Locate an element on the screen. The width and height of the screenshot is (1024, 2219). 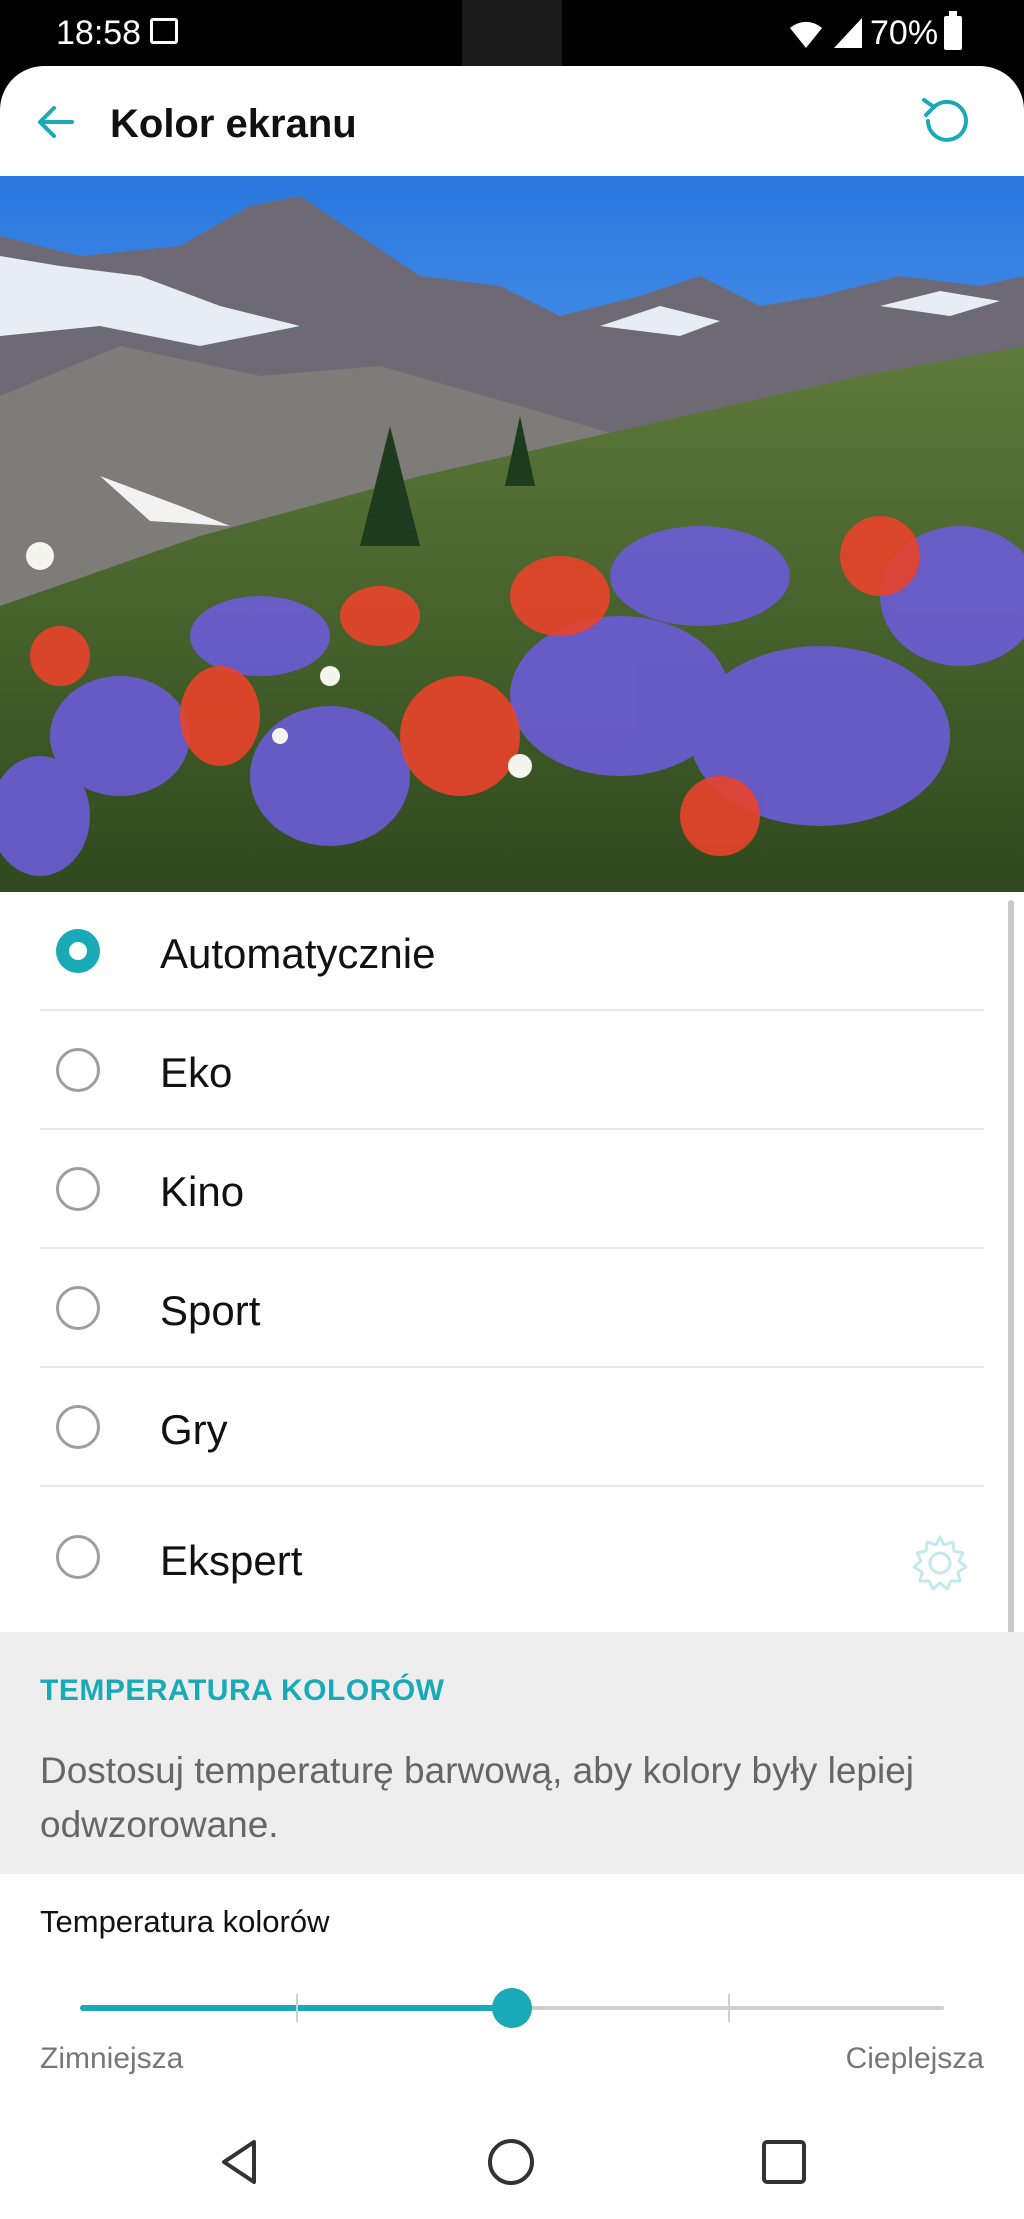
signal-icon is located at coordinates (848, 33).